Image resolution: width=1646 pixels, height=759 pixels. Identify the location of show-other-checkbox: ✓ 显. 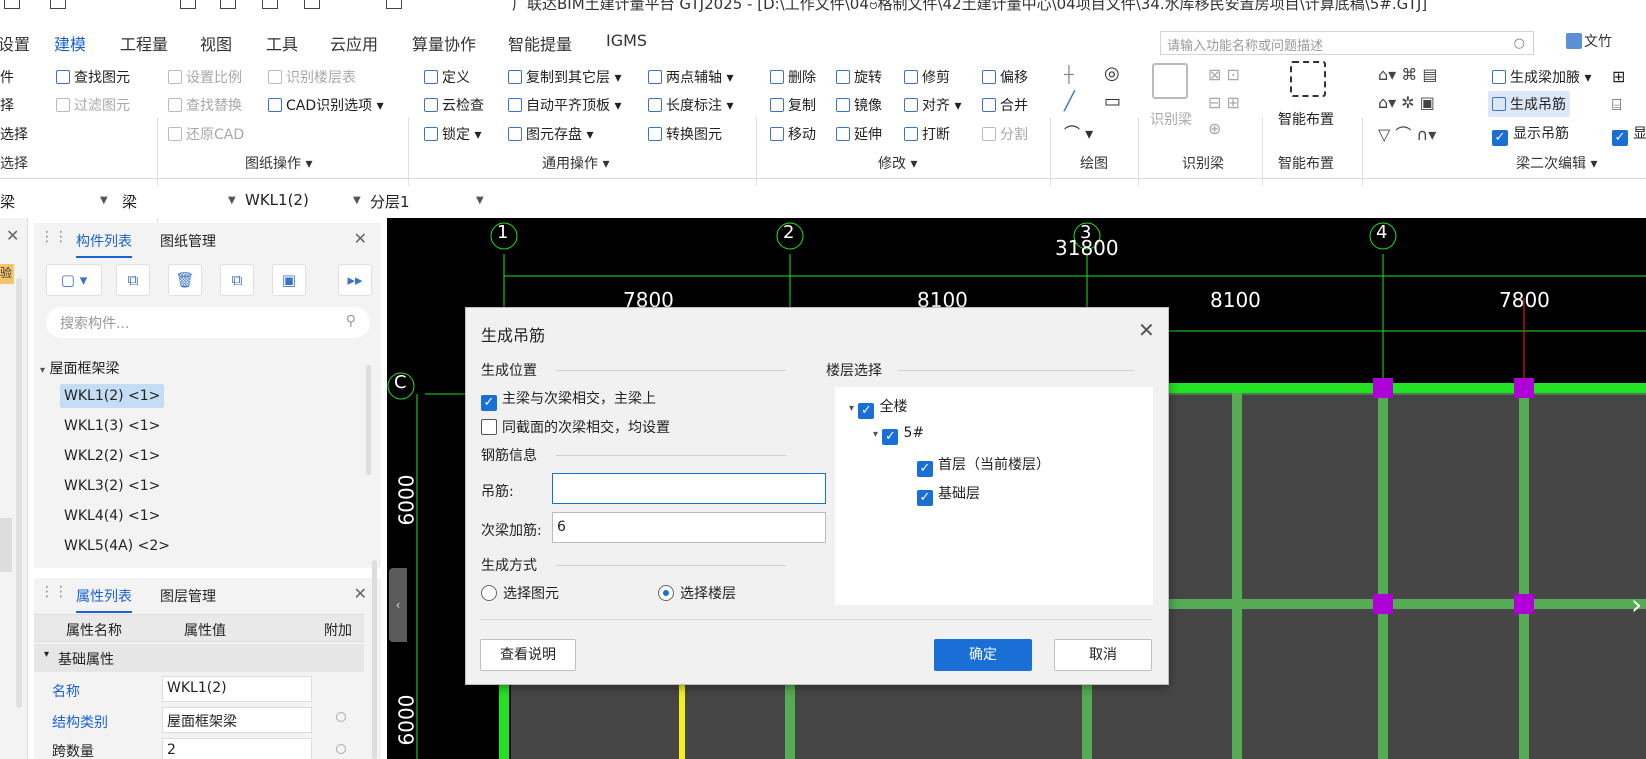
(1629, 134).